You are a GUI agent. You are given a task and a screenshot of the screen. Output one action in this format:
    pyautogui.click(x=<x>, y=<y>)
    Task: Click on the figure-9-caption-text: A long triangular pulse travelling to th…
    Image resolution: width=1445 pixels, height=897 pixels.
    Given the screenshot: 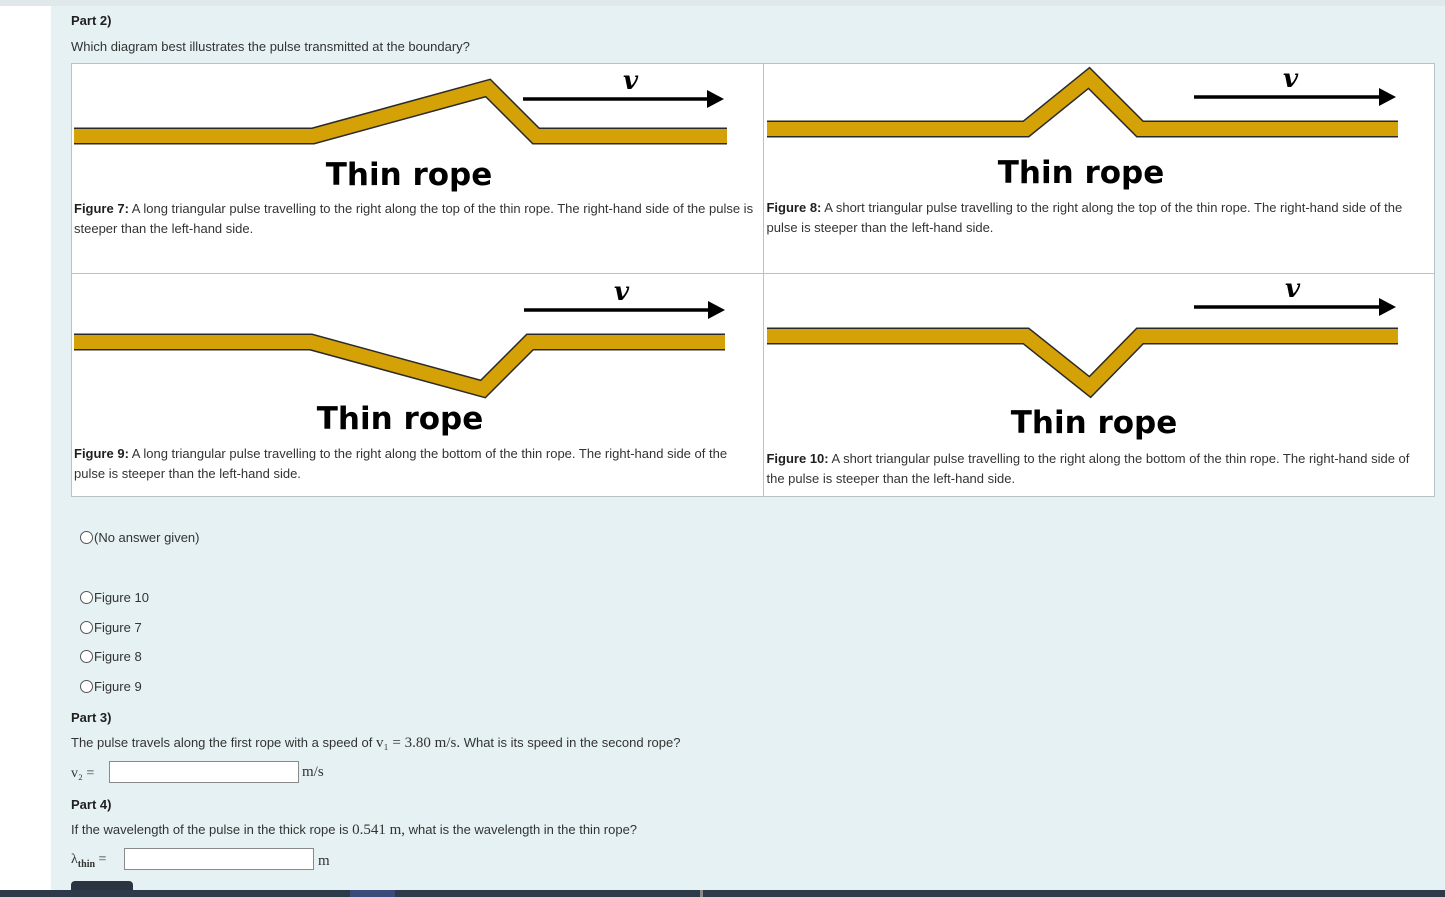 What is the action you would take?
    pyautogui.click(x=401, y=463)
    